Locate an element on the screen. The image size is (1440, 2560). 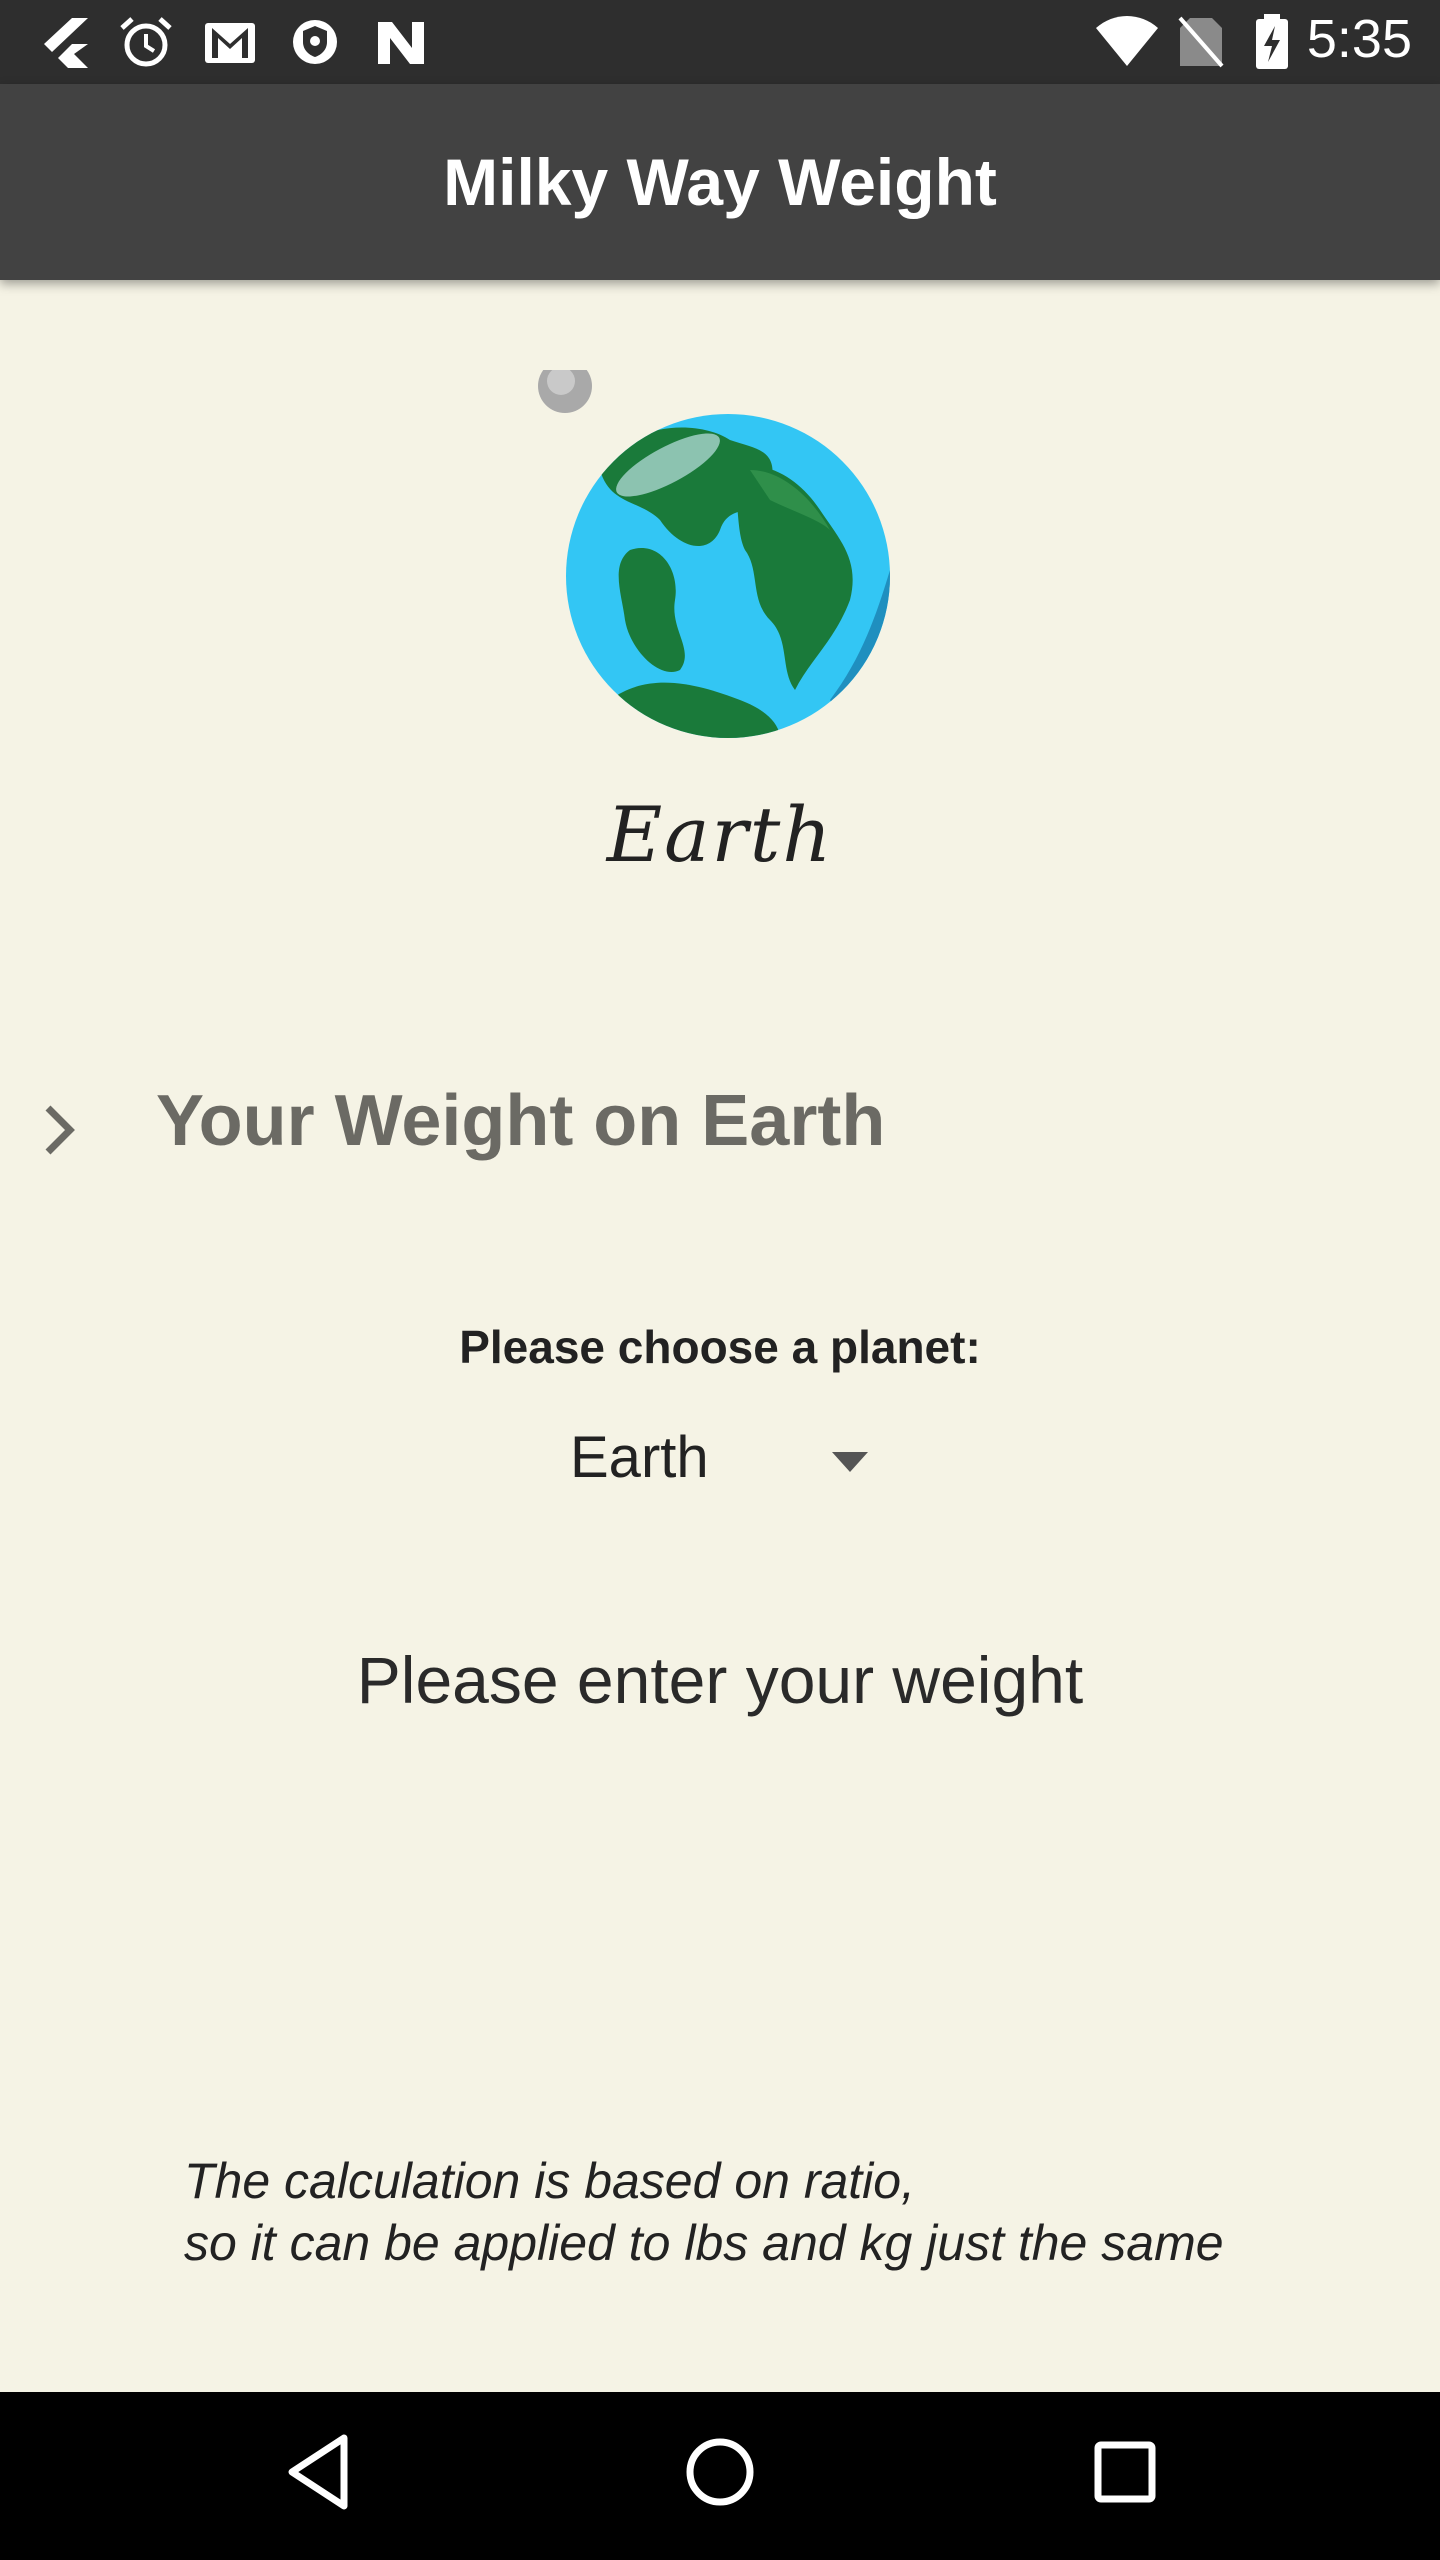
dropdown-arrow-icon is located at coordinates (850, 1462).